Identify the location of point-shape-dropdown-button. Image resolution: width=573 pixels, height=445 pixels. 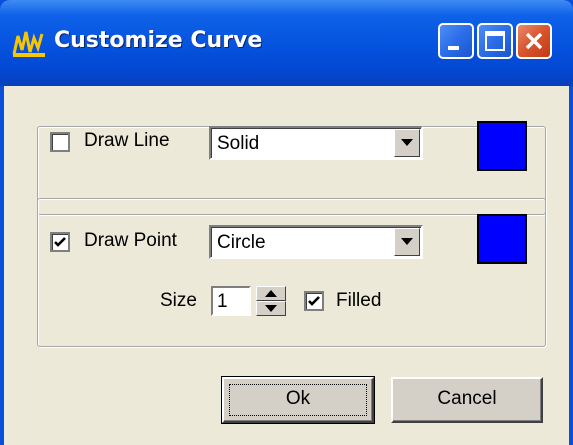
(407, 242).